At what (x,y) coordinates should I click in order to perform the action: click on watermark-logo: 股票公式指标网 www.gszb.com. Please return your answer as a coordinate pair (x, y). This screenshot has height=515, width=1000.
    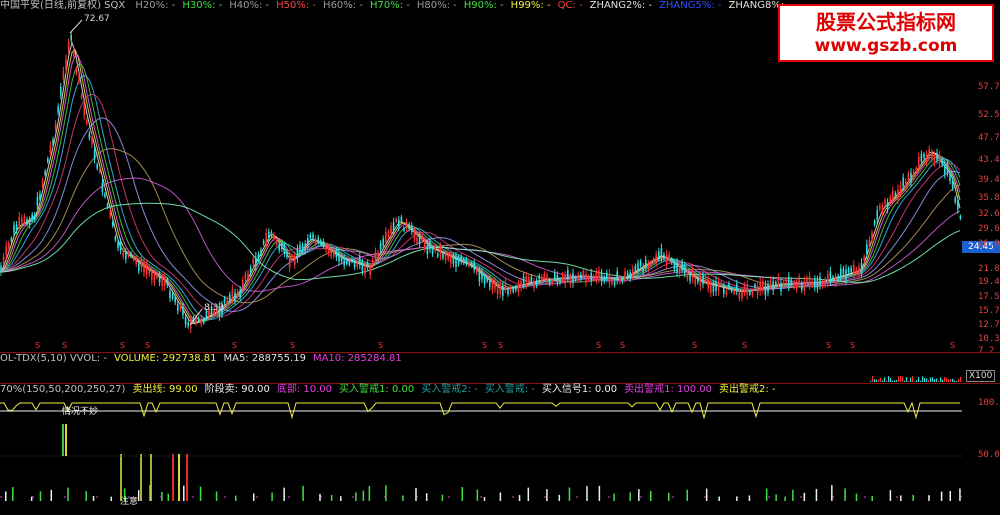
    Looking at the image, I should click on (886, 33).